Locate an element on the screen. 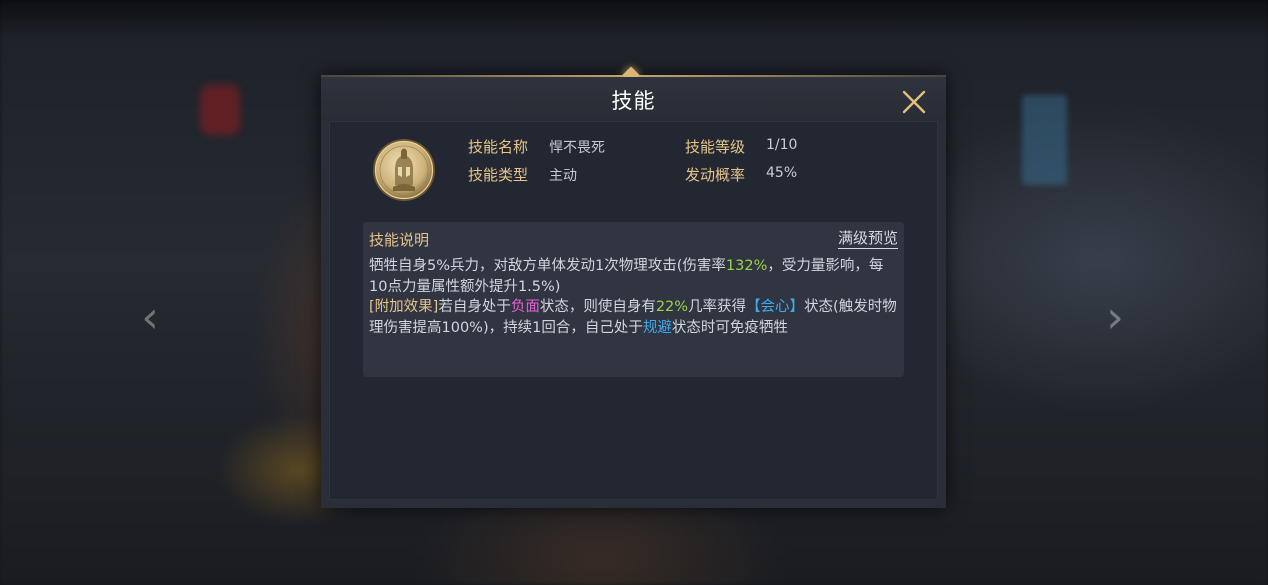  description-title: 技能说明 is located at coordinates (399, 240).